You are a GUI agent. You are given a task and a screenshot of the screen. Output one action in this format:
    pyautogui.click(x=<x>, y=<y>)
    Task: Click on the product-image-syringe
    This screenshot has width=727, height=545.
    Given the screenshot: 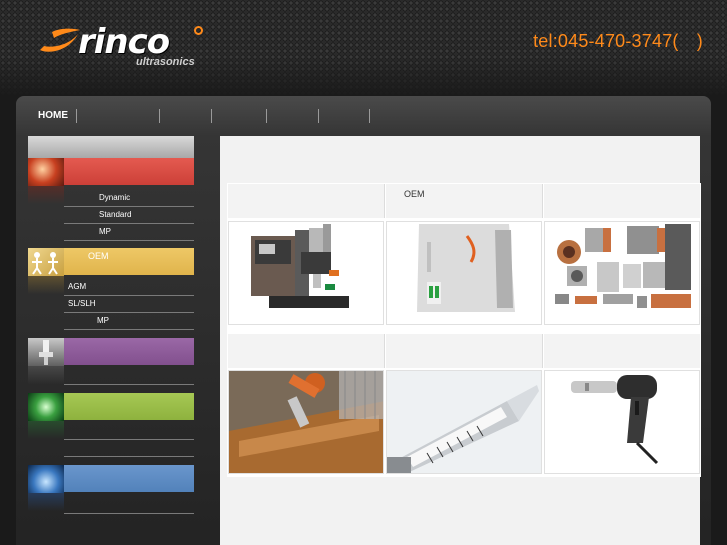 What is the action you would take?
    pyautogui.click(x=464, y=422)
    